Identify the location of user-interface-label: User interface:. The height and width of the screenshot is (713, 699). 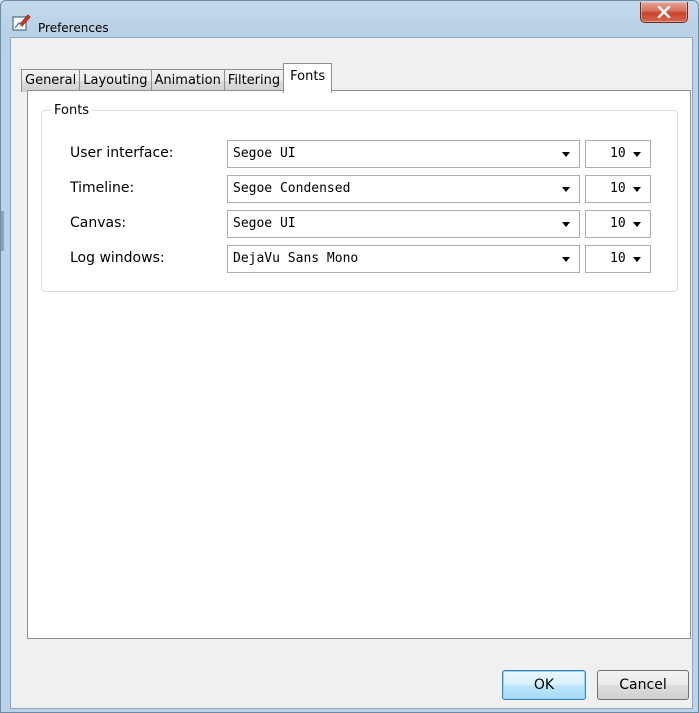
(122, 153).